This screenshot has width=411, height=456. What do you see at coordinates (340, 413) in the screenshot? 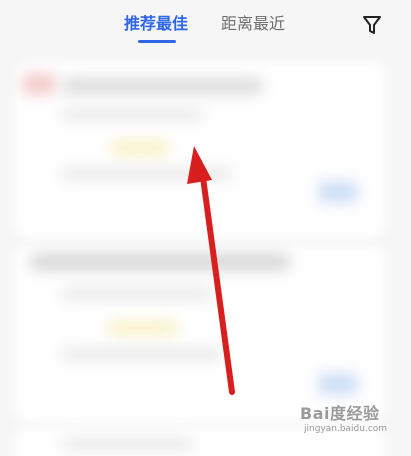
I see `watermark-brand: Bai度经验` at bounding box center [340, 413].